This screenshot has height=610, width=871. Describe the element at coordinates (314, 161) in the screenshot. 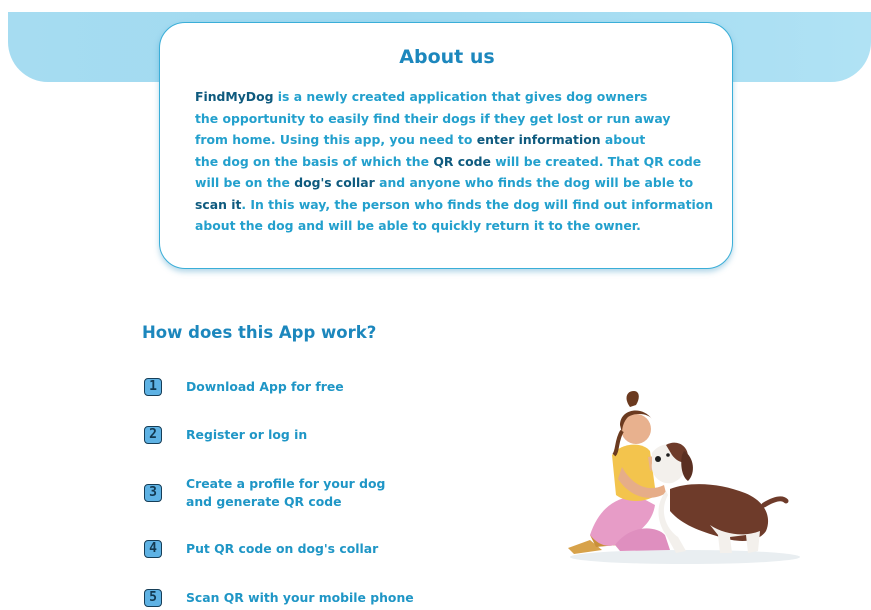

I see `about-text-segment: the dog on the basis of which the` at that location.